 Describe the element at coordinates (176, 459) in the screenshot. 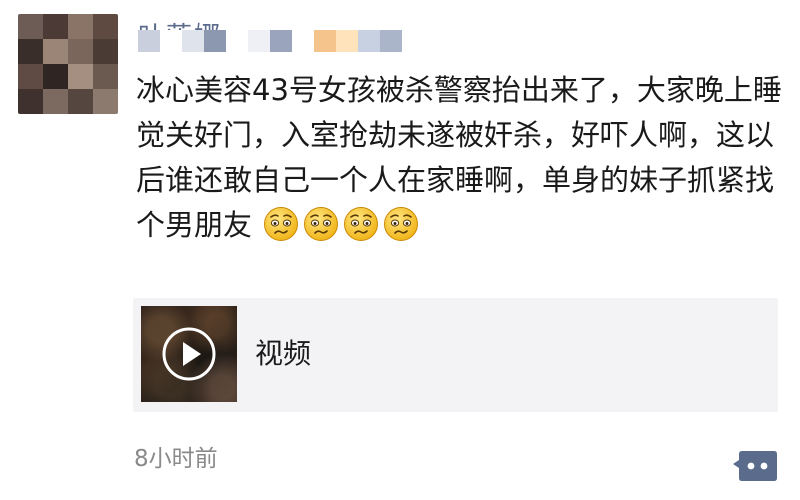

I see `post-timestamp: 8小时前` at that location.